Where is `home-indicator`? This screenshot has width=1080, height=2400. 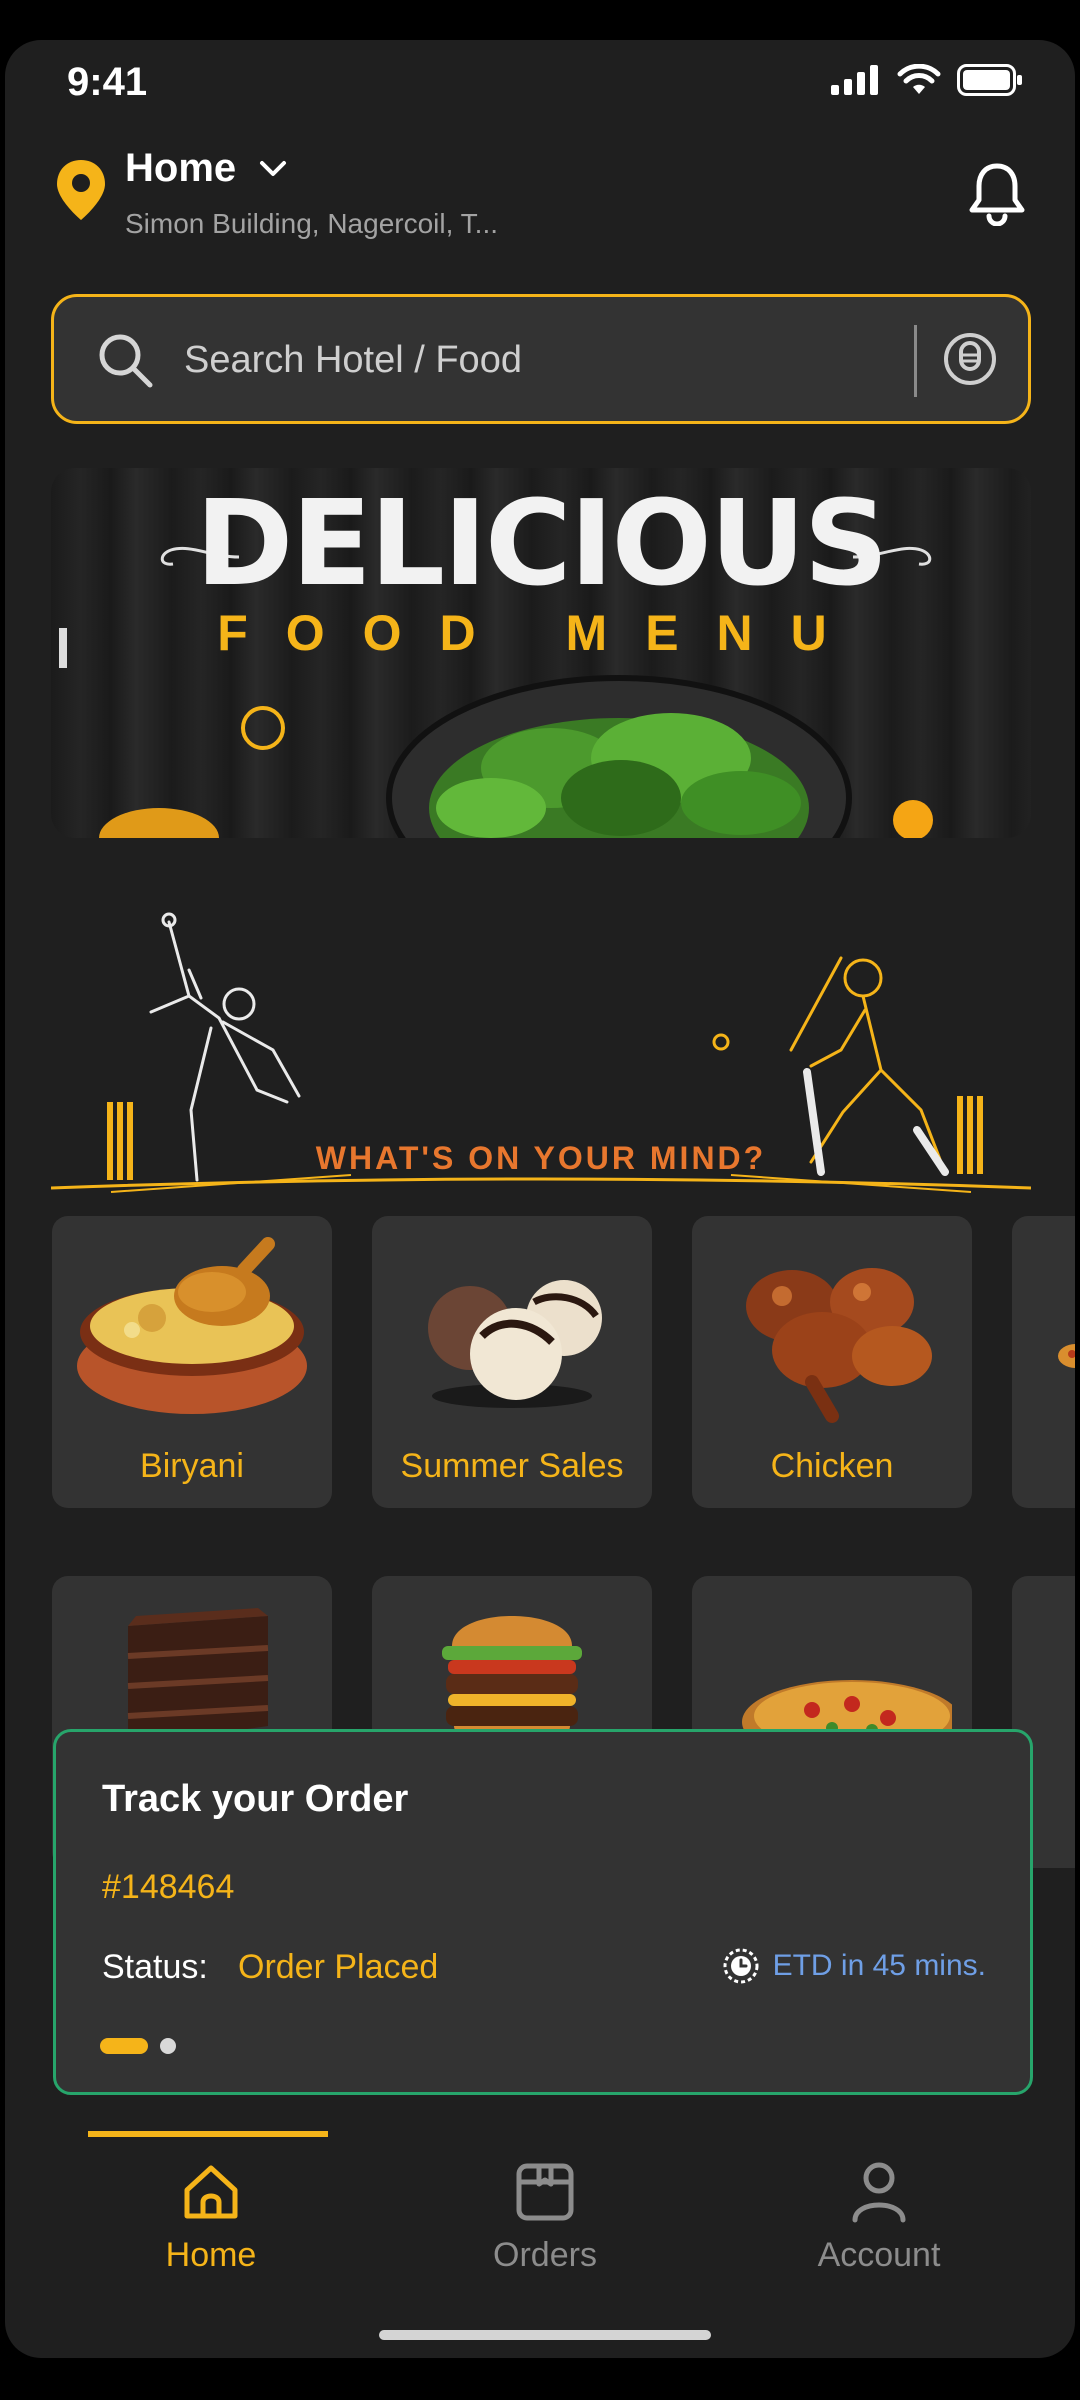 home-indicator is located at coordinates (545, 2335).